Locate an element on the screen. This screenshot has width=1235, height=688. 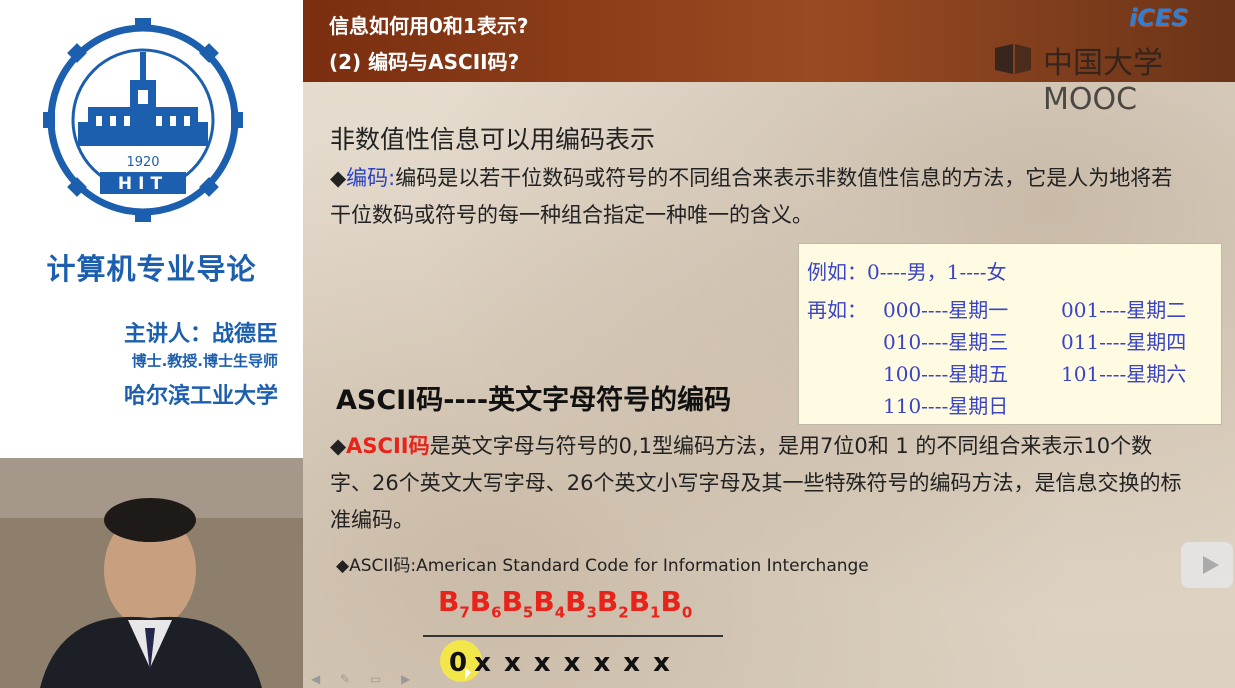
bit-label: B7 is located at coordinates (454, 603).